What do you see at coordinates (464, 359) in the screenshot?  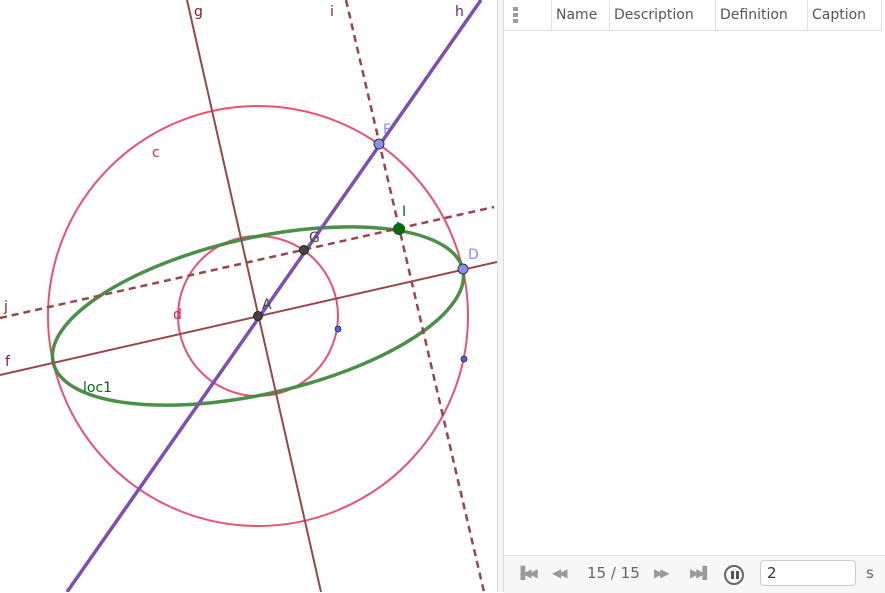 I see `point-on-c` at bounding box center [464, 359].